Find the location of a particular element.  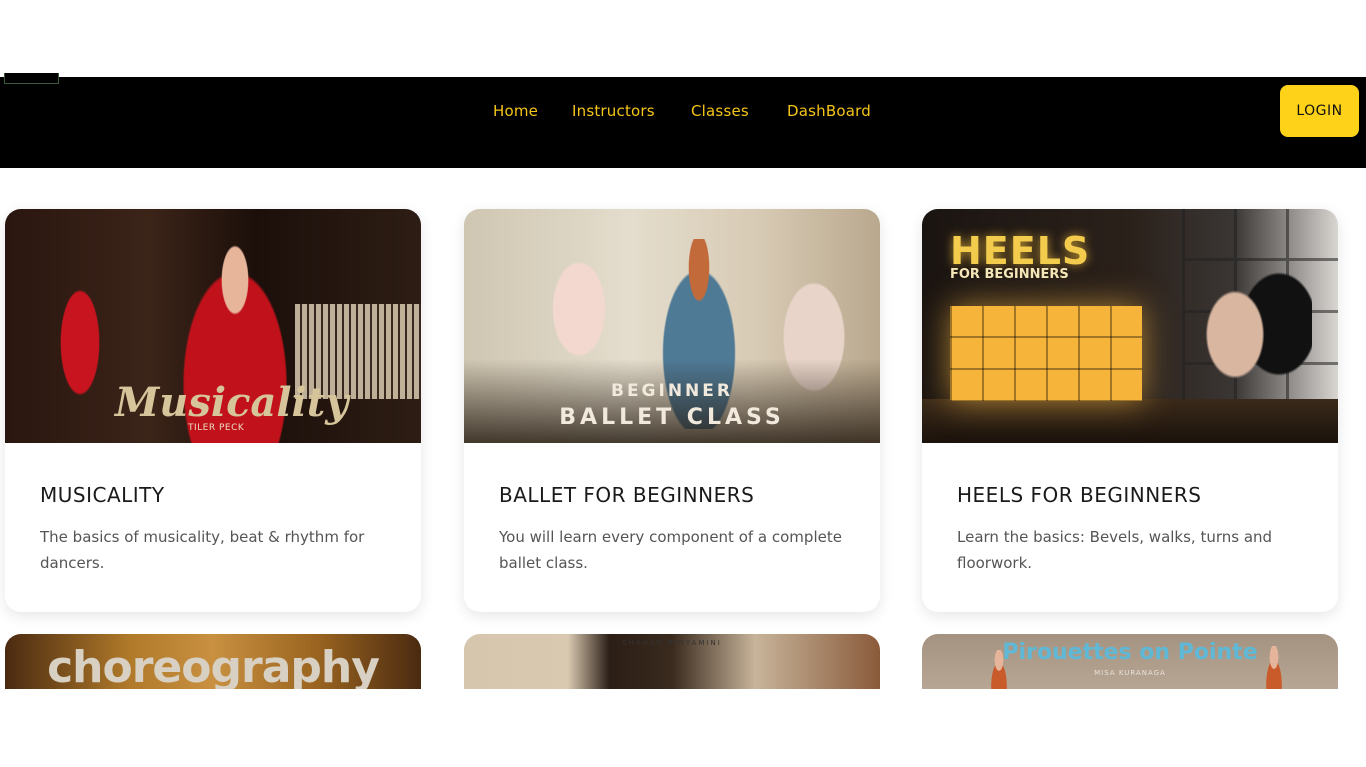

lit-window-graphic is located at coordinates (1046, 353).